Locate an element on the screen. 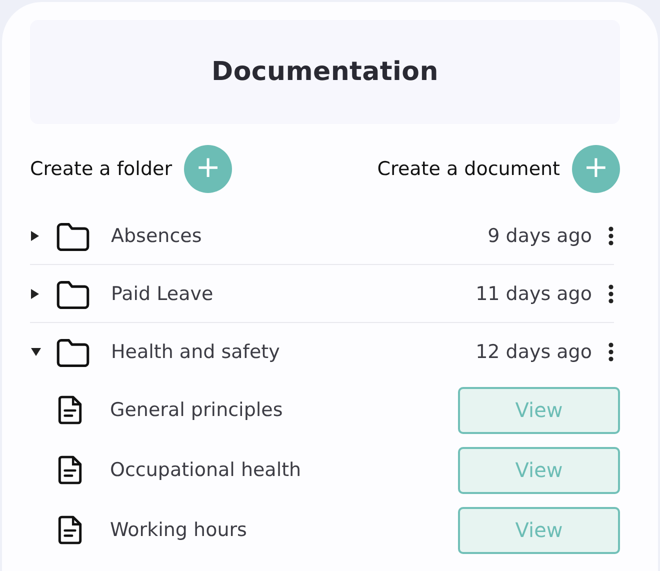 The height and width of the screenshot is (571, 660). action-label: Create a document is located at coordinates (468, 169).